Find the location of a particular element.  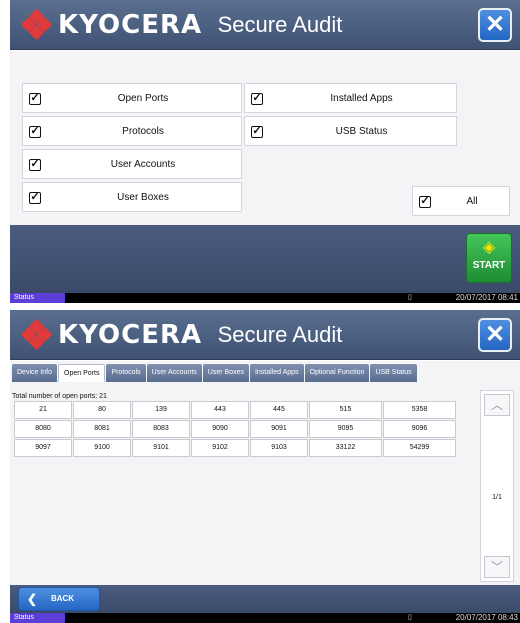

port-cell: 445 is located at coordinates (279, 410).